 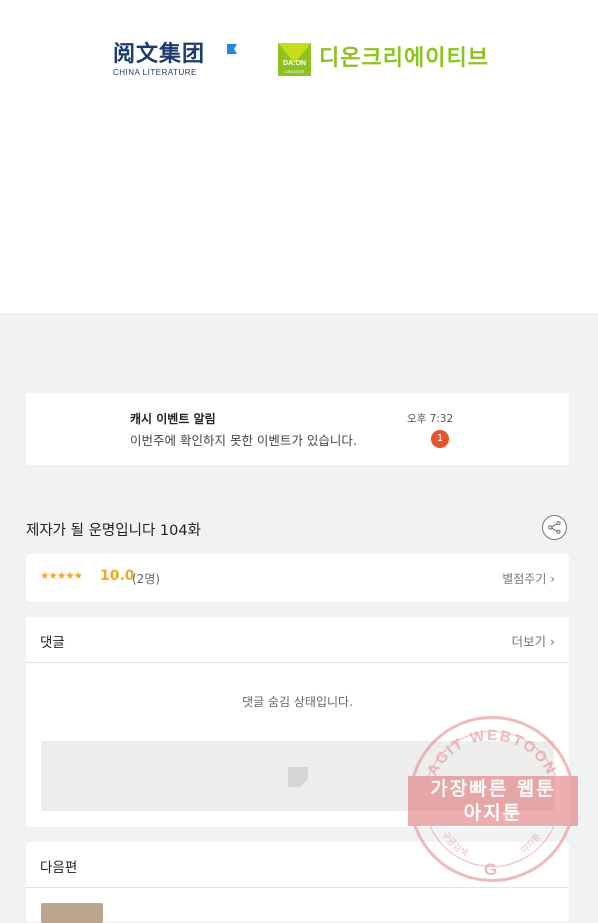 What do you see at coordinates (297, 702) in the screenshot?
I see `comments-hidden-message: 댓글 숨김 상태입니다.` at bounding box center [297, 702].